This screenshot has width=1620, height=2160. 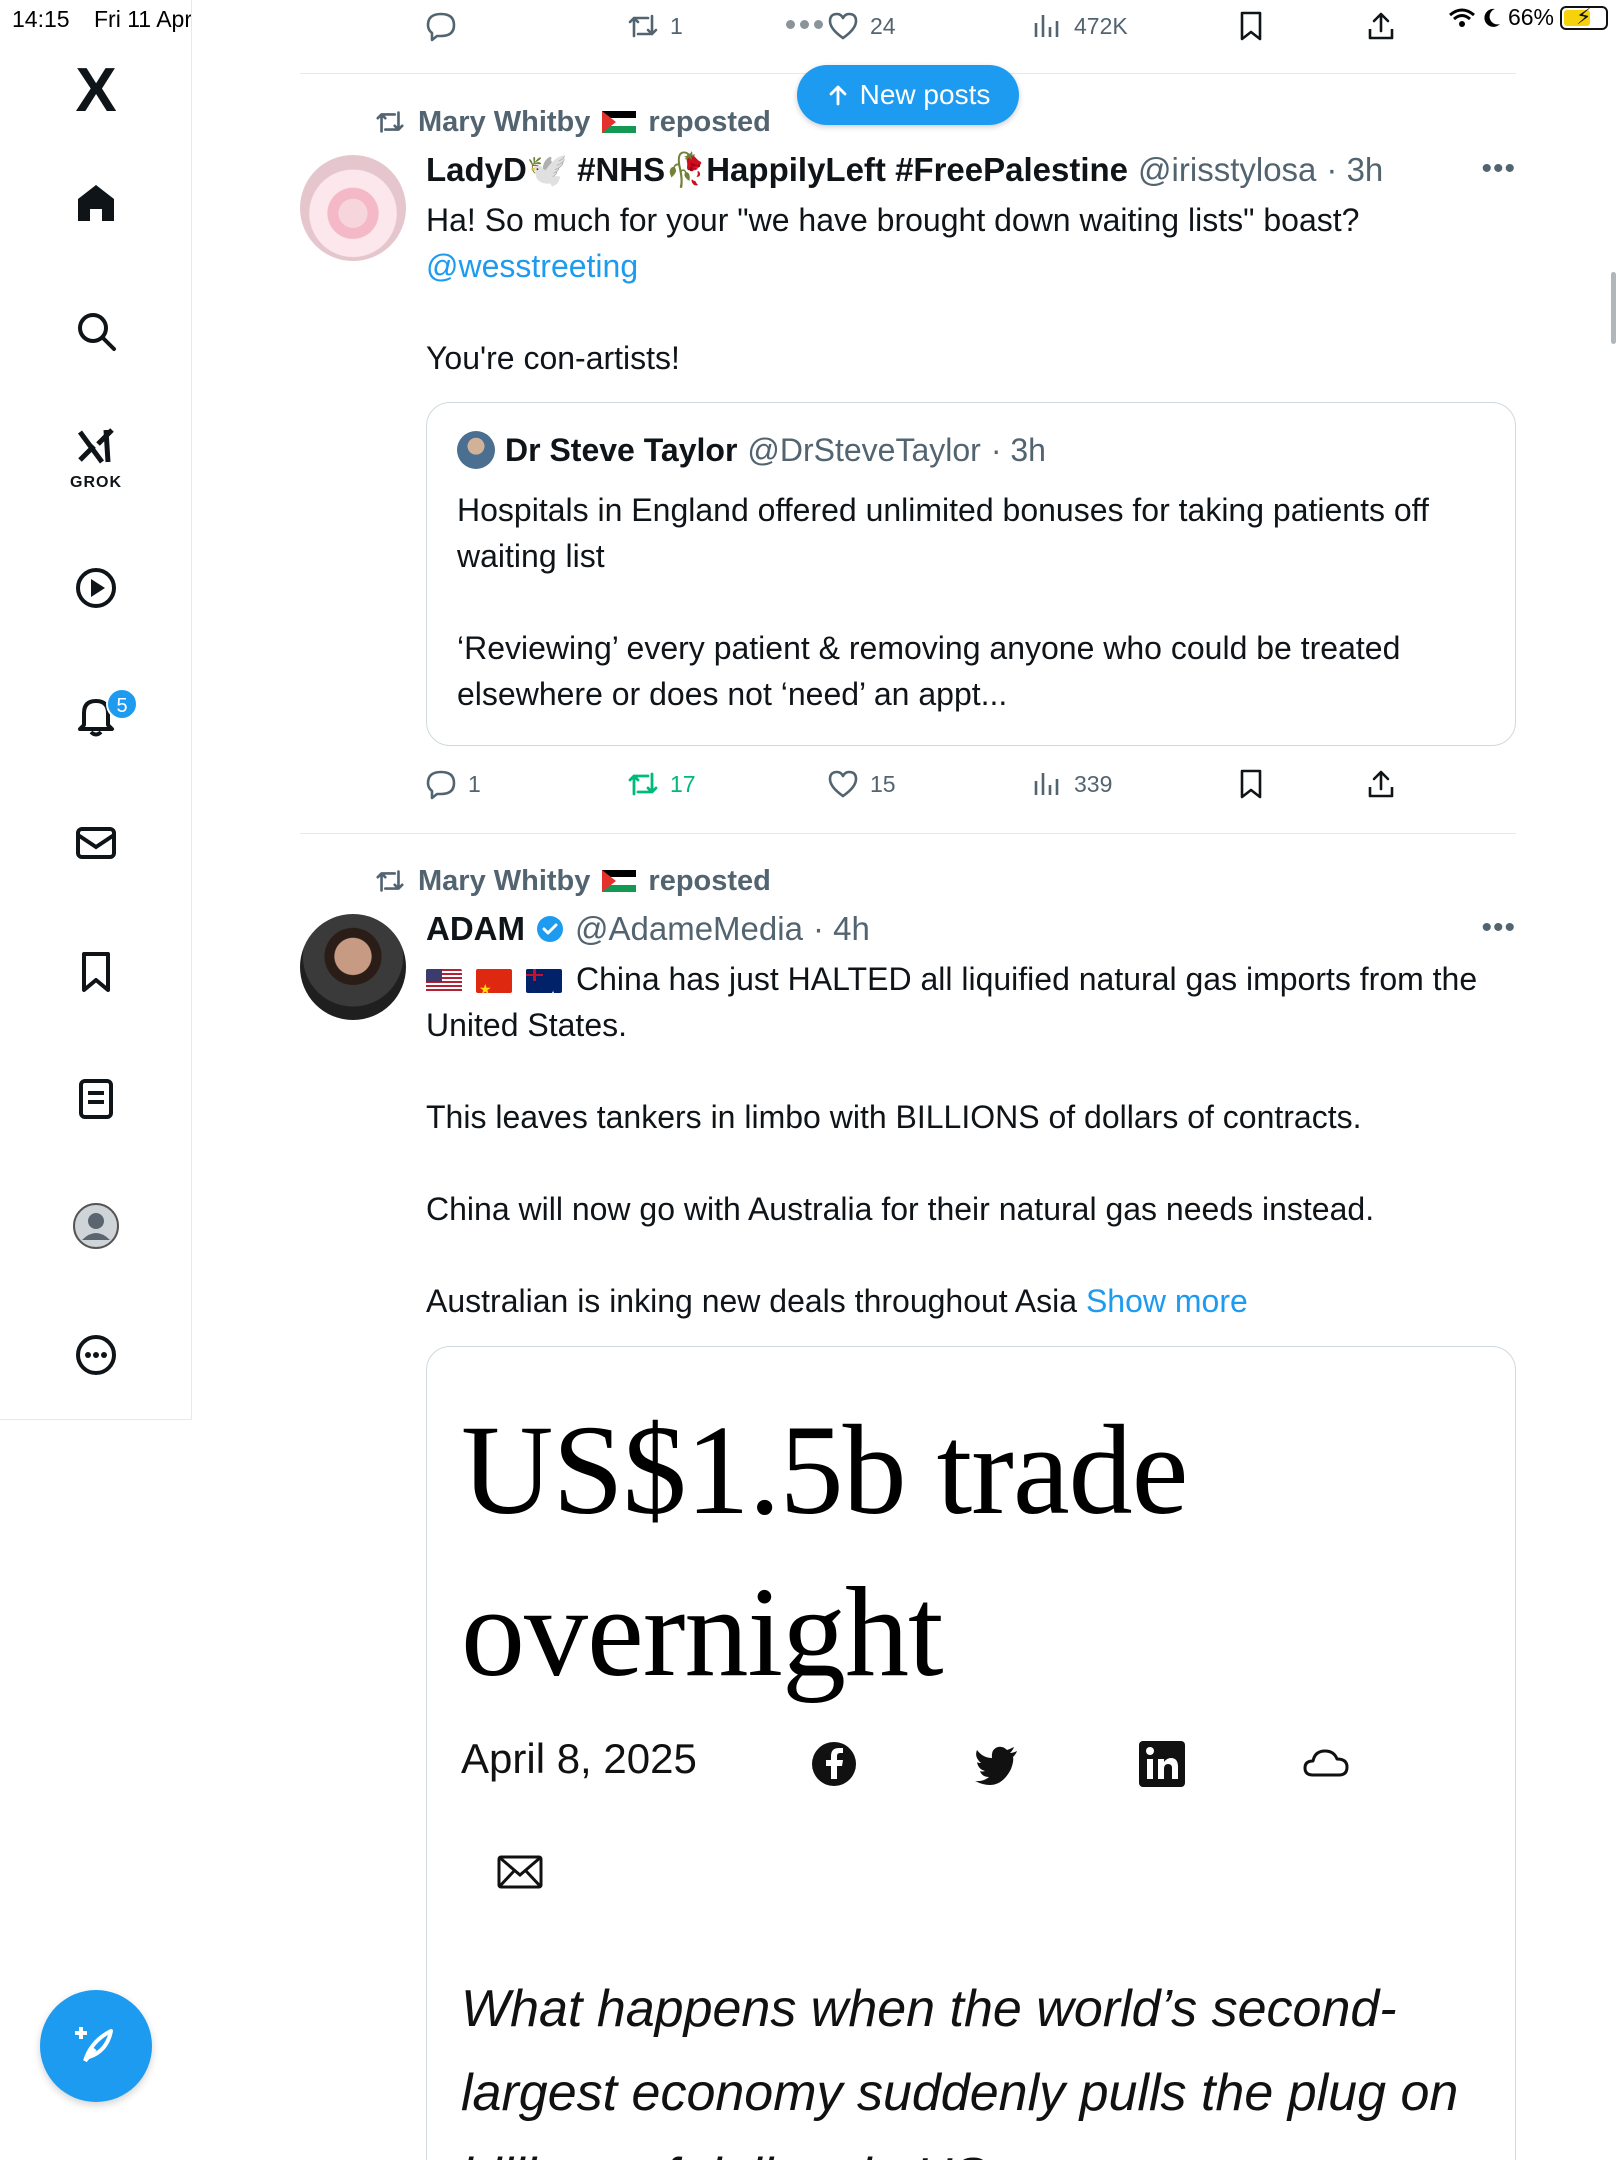 I want to click on arrow-up-icon, so click(x=838, y=95).